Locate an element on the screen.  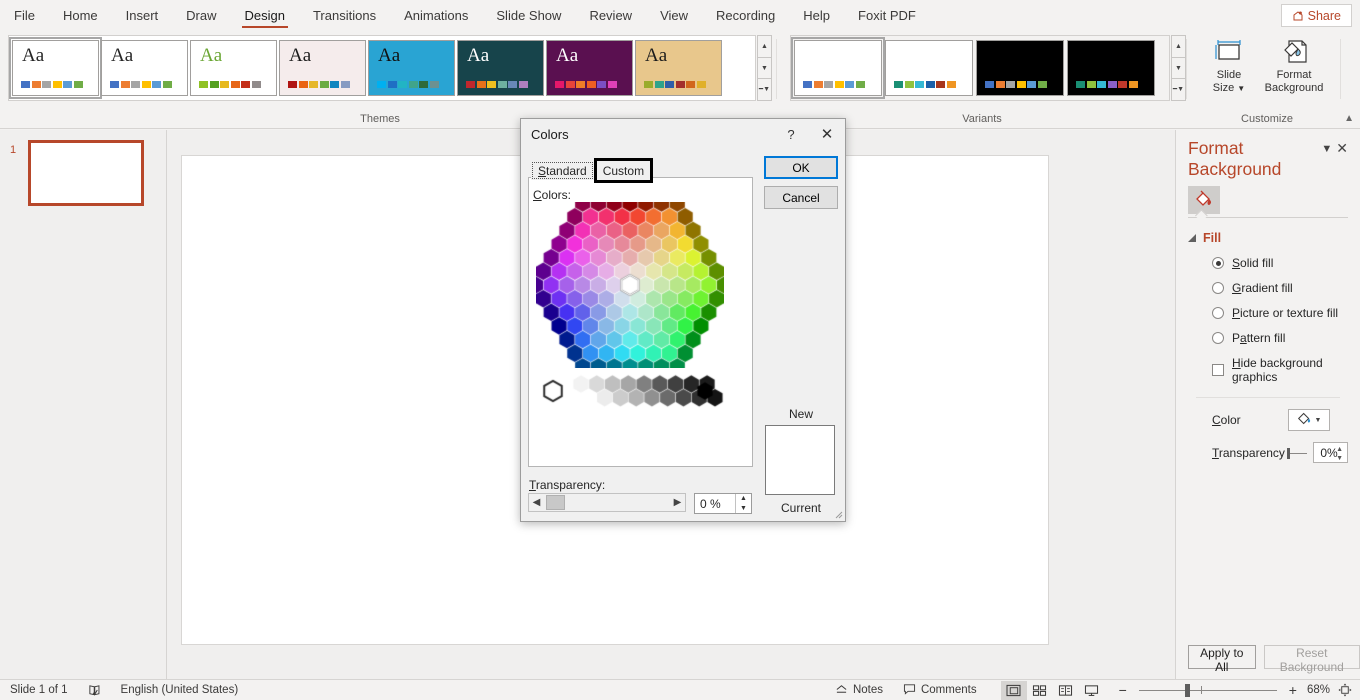
slide-thumbnail-pane: 1 is located at coordinates (83, 404).